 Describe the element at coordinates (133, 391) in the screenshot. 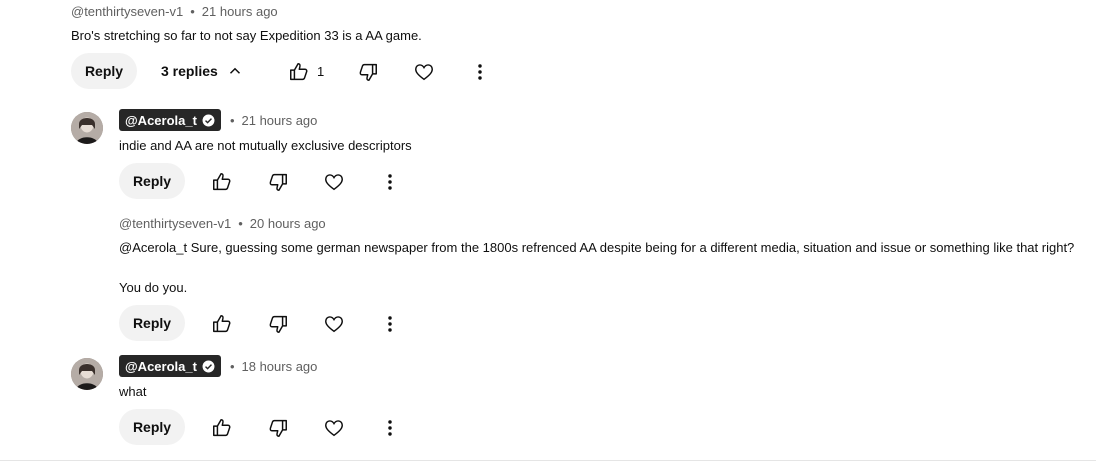

I see `reply-text: what` at that location.